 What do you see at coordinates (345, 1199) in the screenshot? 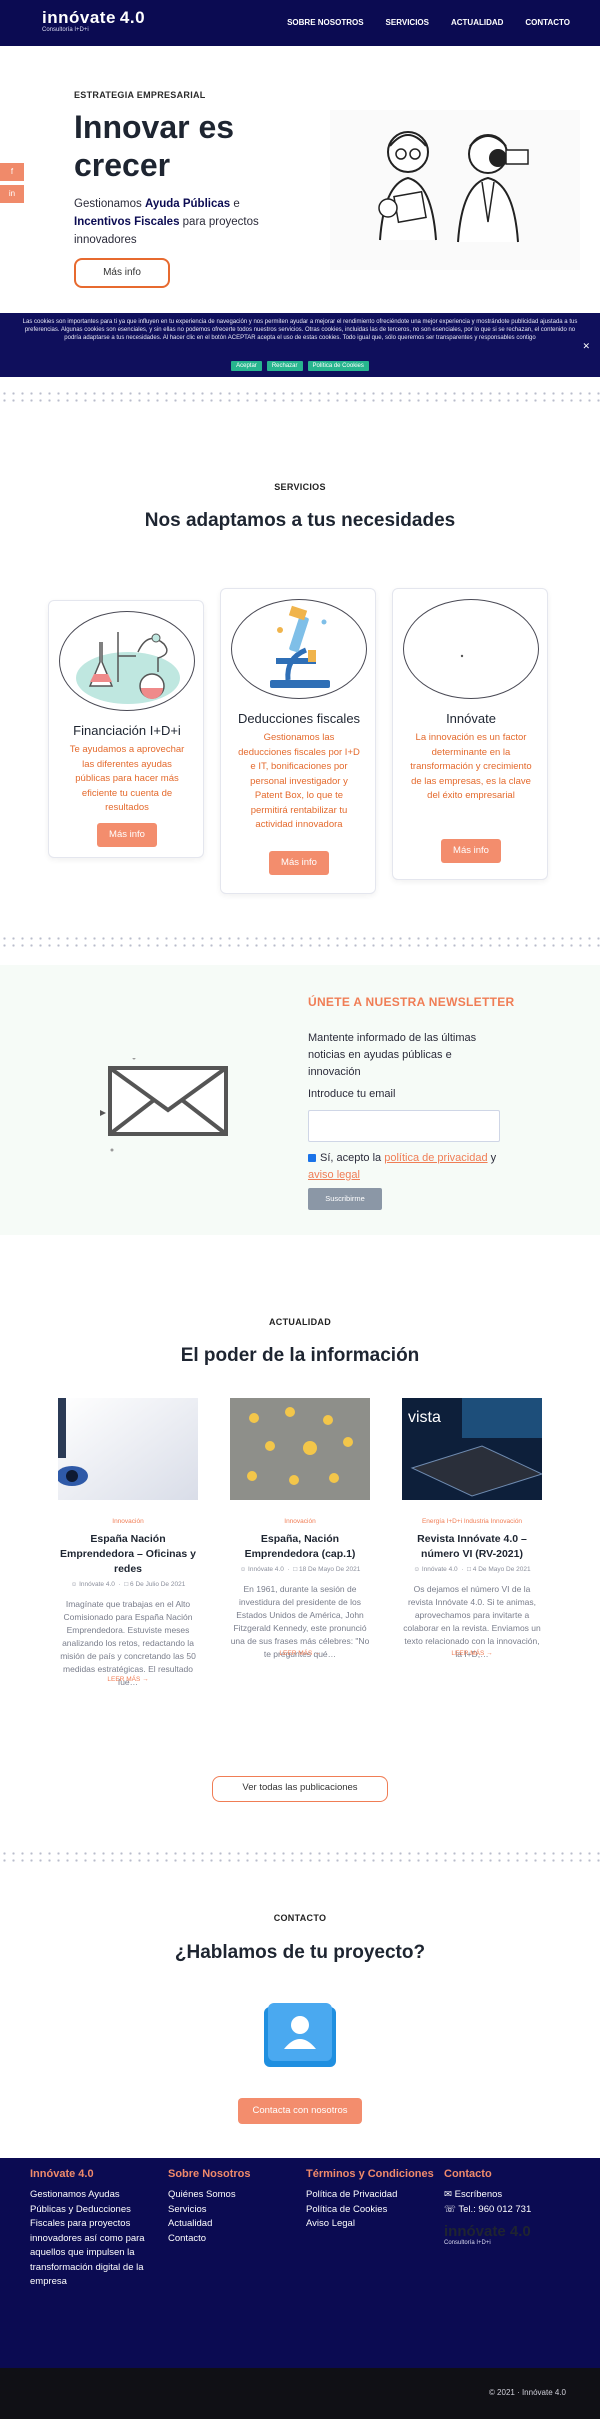
I see `subscribe-button: Suscribirme` at bounding box center [345, 1199].